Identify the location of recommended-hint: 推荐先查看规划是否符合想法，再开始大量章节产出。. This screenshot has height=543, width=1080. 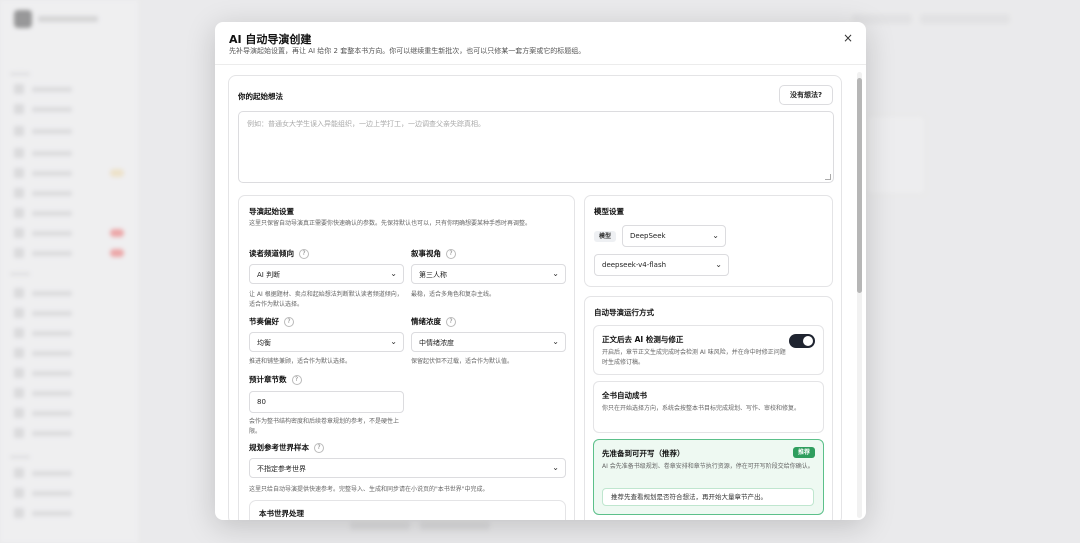
(708, 497).